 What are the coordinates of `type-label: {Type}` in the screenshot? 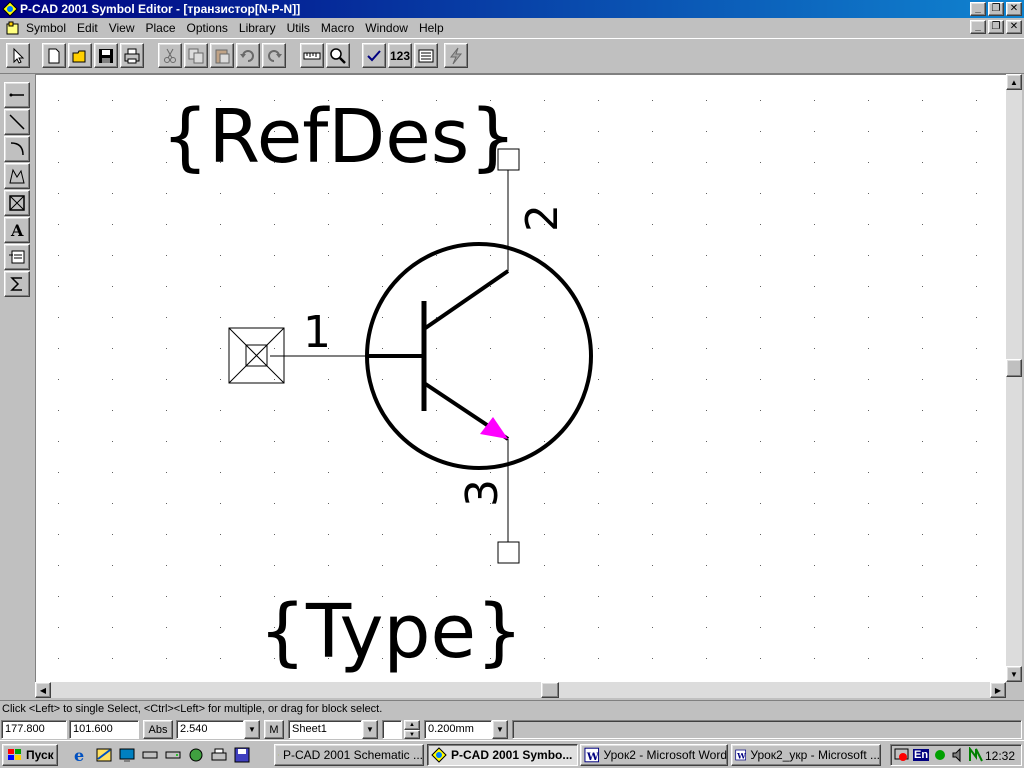 It's located at (391, 632).